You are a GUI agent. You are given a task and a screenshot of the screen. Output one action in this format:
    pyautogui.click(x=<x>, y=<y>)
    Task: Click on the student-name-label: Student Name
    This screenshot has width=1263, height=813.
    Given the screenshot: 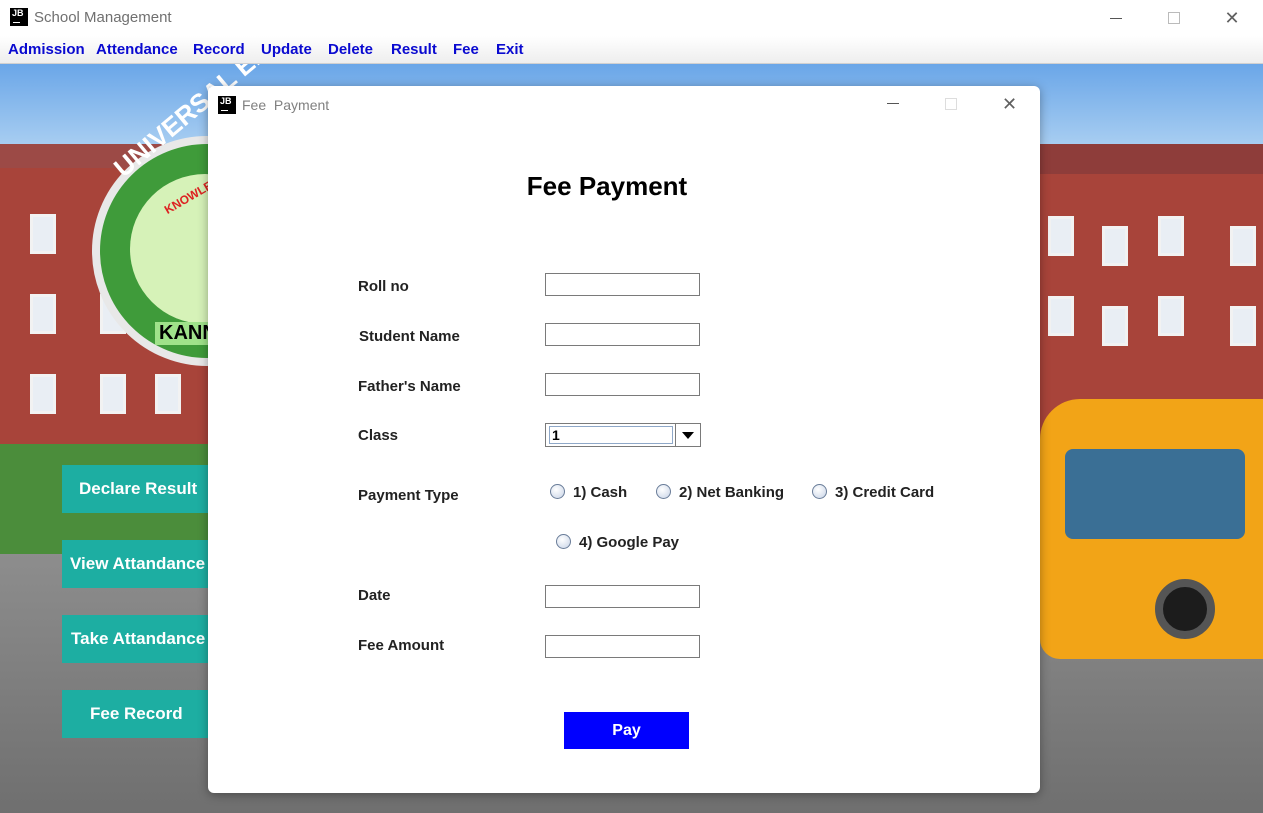 What is the action you would take?
    pyautogui.click(x=409, y=336)
    